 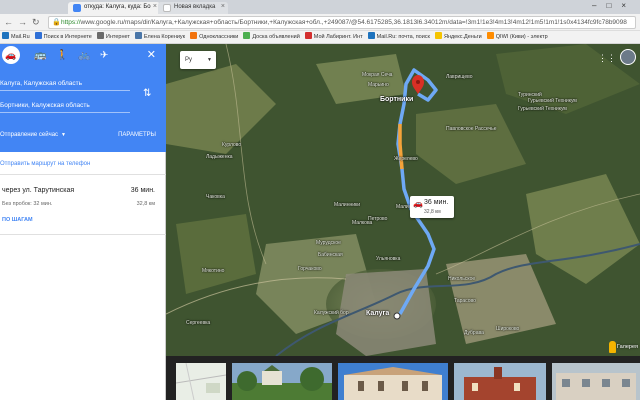 I want to click on bookmark-item: Доска объявлений, so click(x=271, y=37).